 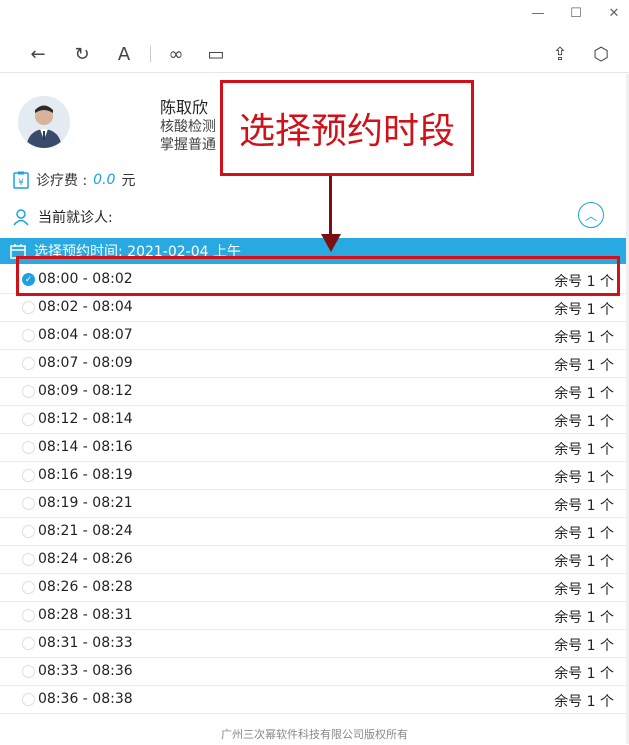 I want to click on slot-time: 08:07 - 08:09, so click(x=85, y=363).